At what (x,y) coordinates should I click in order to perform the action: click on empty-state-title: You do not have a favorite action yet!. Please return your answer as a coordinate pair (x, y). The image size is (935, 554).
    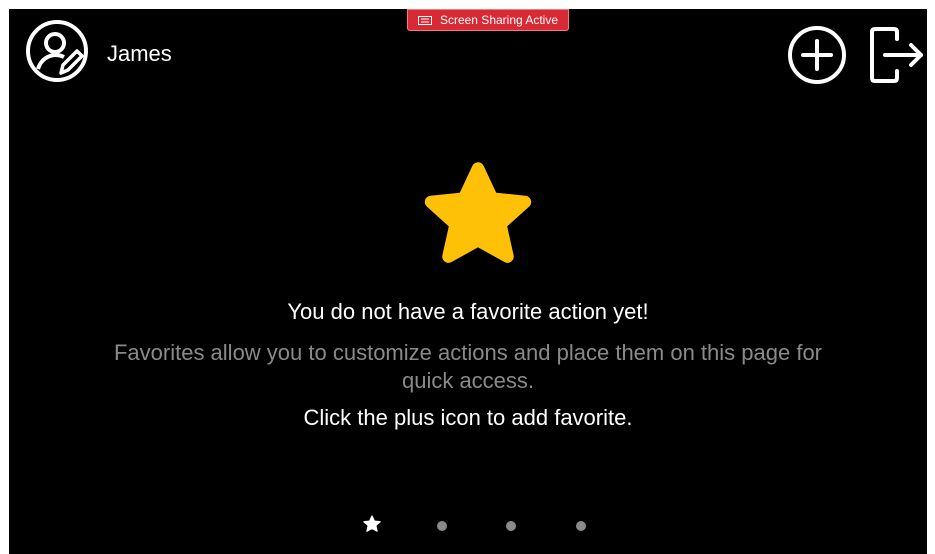
    Looking at the image, I should click on (468, 311).